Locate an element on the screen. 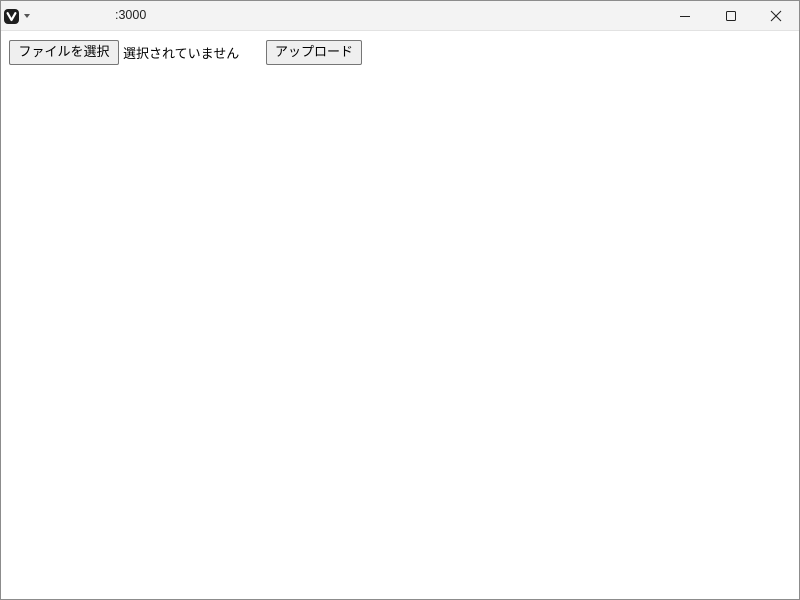 The height and width of the screenshot is (600, 800). upload-button: アップロード is located at coordinates (314, 52).